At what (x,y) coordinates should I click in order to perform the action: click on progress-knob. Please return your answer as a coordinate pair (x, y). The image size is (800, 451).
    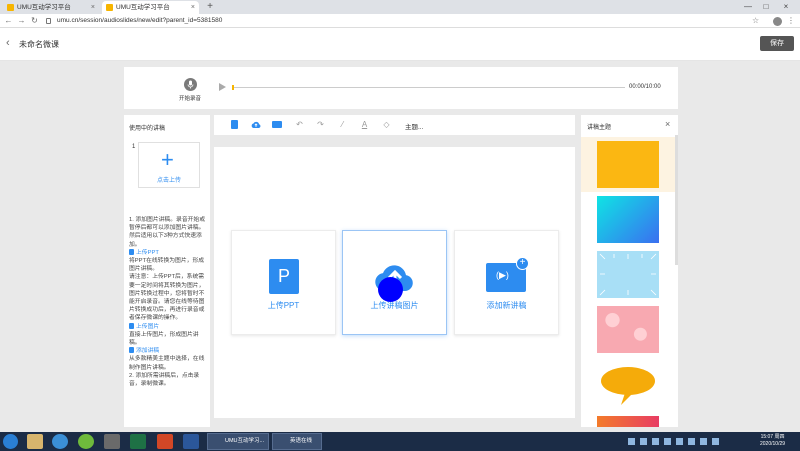
    Looking at the image, I should click on (233, 87).